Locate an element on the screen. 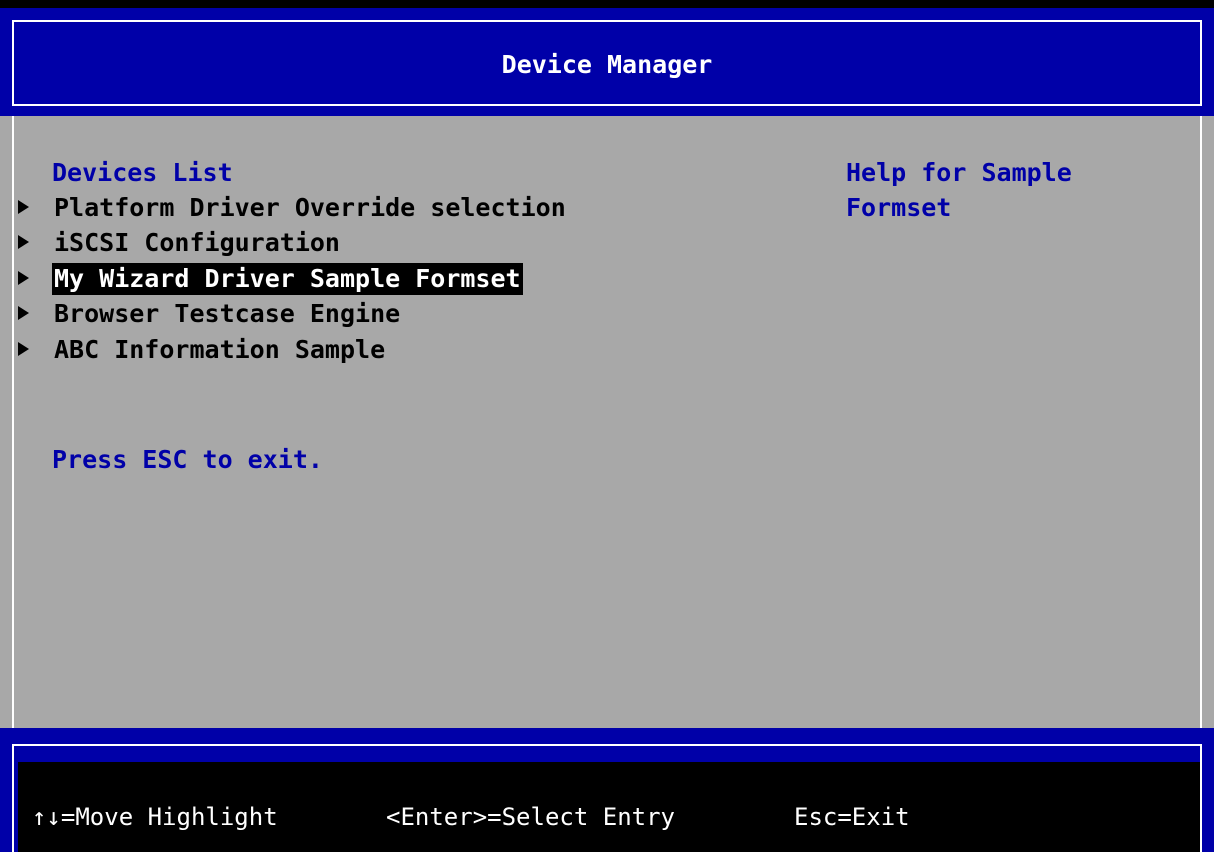 The image size is (1214, 852). menu-item-abc-information-sample: ABC Information Sample is located at coordinates (278, 350).